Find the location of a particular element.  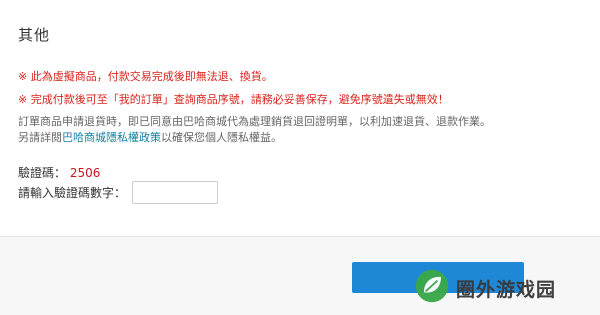

captcha-label: 驗證碼： is located at coordinates (42, 173).